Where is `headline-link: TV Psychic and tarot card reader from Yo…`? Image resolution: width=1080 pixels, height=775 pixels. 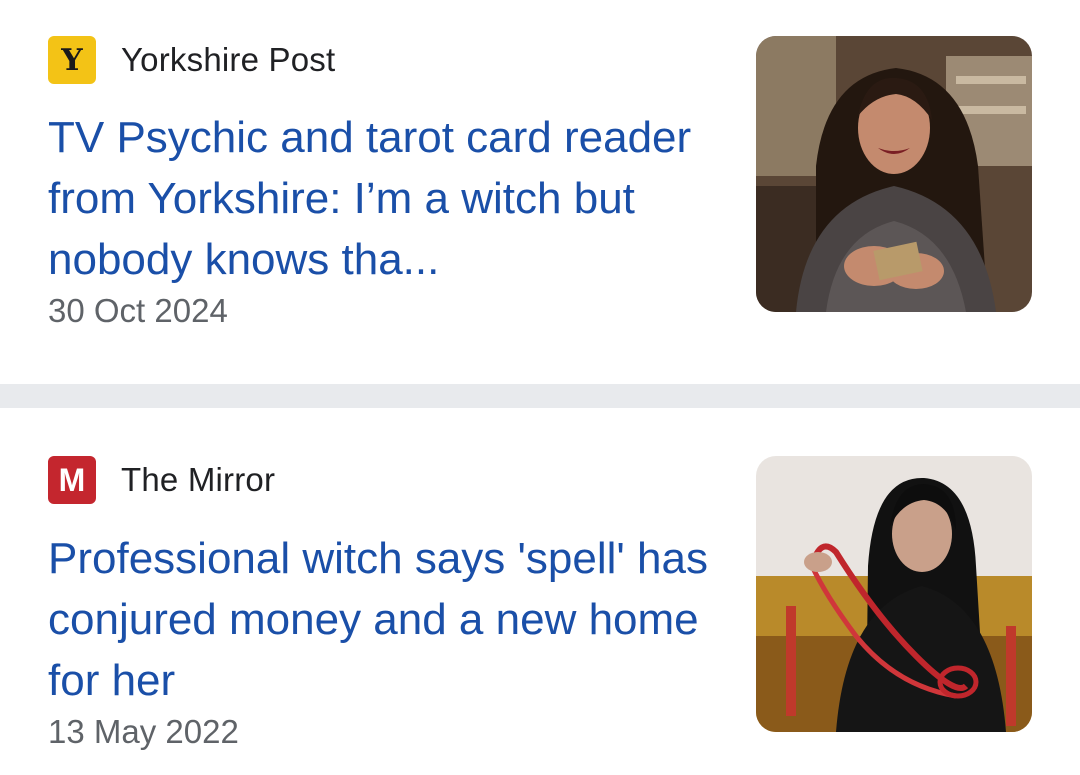
headline-link: TV Psychic and tarot card reader from Yo… is located at coordinates (378, 198).